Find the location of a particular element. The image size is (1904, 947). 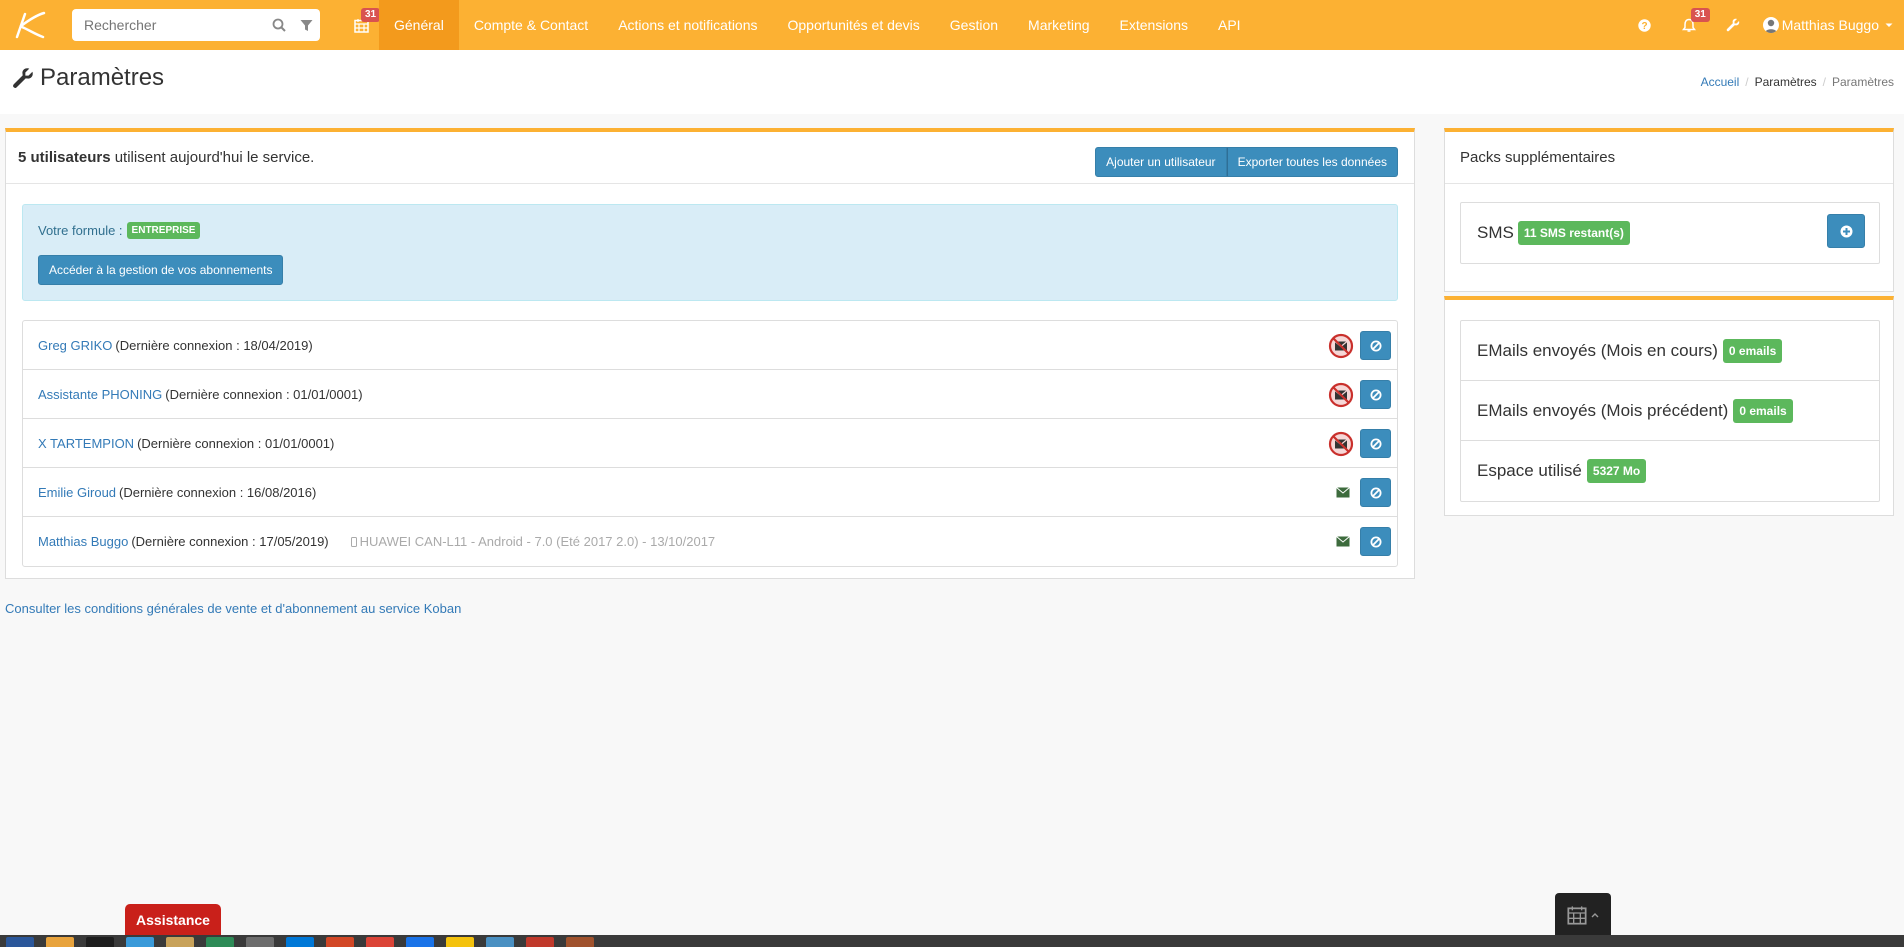

stat-label: EMails envoyés (Mois en cours) is located at coordinates (1597, 350).